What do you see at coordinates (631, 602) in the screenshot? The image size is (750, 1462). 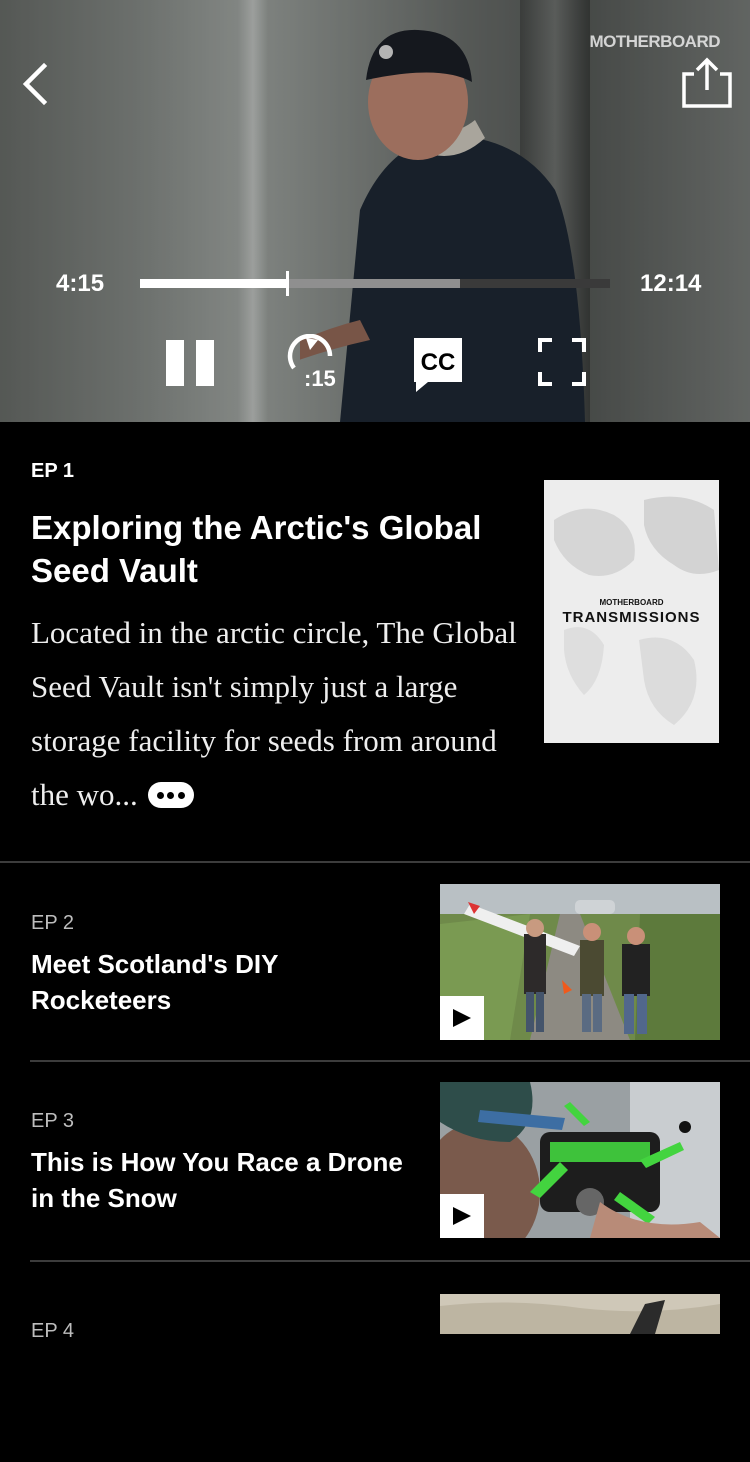 I see `poster-brand: MOTHERBOARD` at bounding box center [631, 602].